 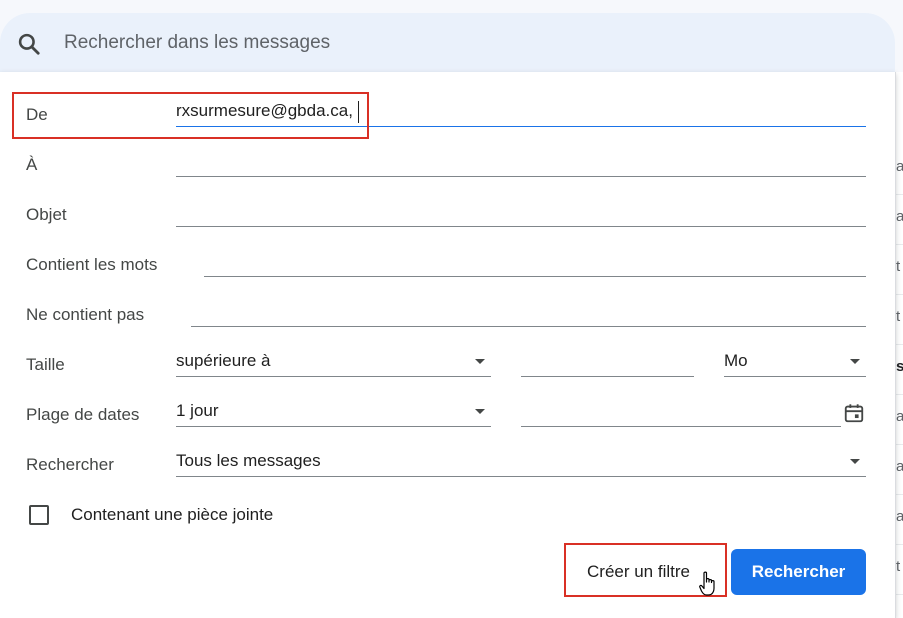 What do you see at coordinates (29, 44) in the screenshot?
I see `search-icon` at bounding box center [29, 44].